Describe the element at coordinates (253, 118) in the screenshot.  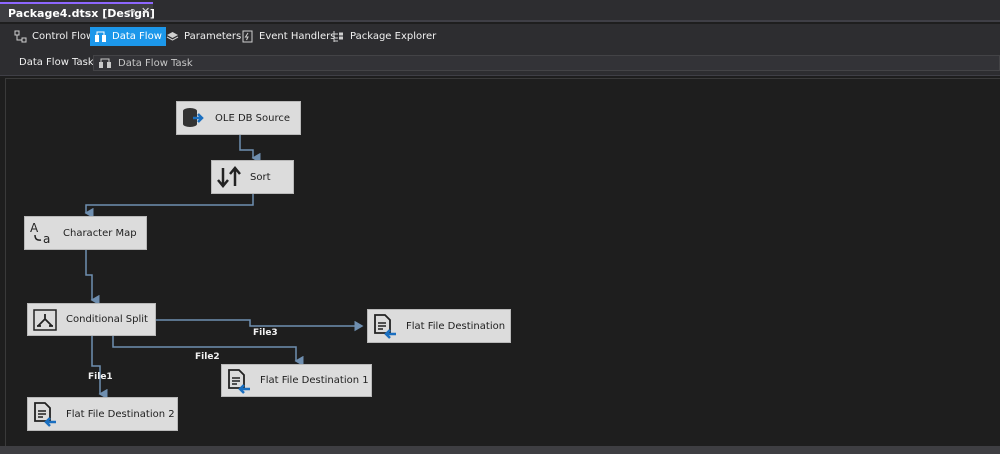
I see `component-label: OLE DB Source` at that location.